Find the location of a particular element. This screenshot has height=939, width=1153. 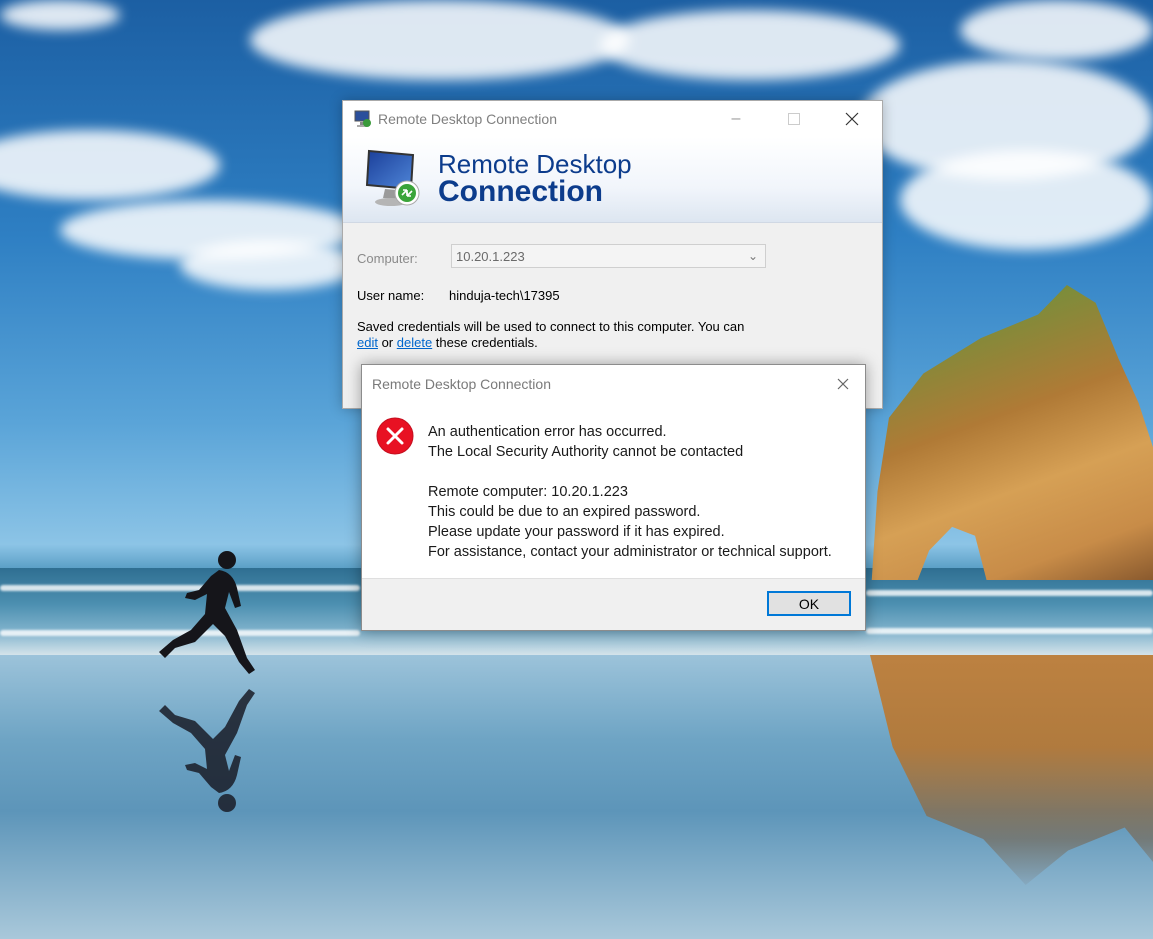

close-button is located at coordinates (852, 119).